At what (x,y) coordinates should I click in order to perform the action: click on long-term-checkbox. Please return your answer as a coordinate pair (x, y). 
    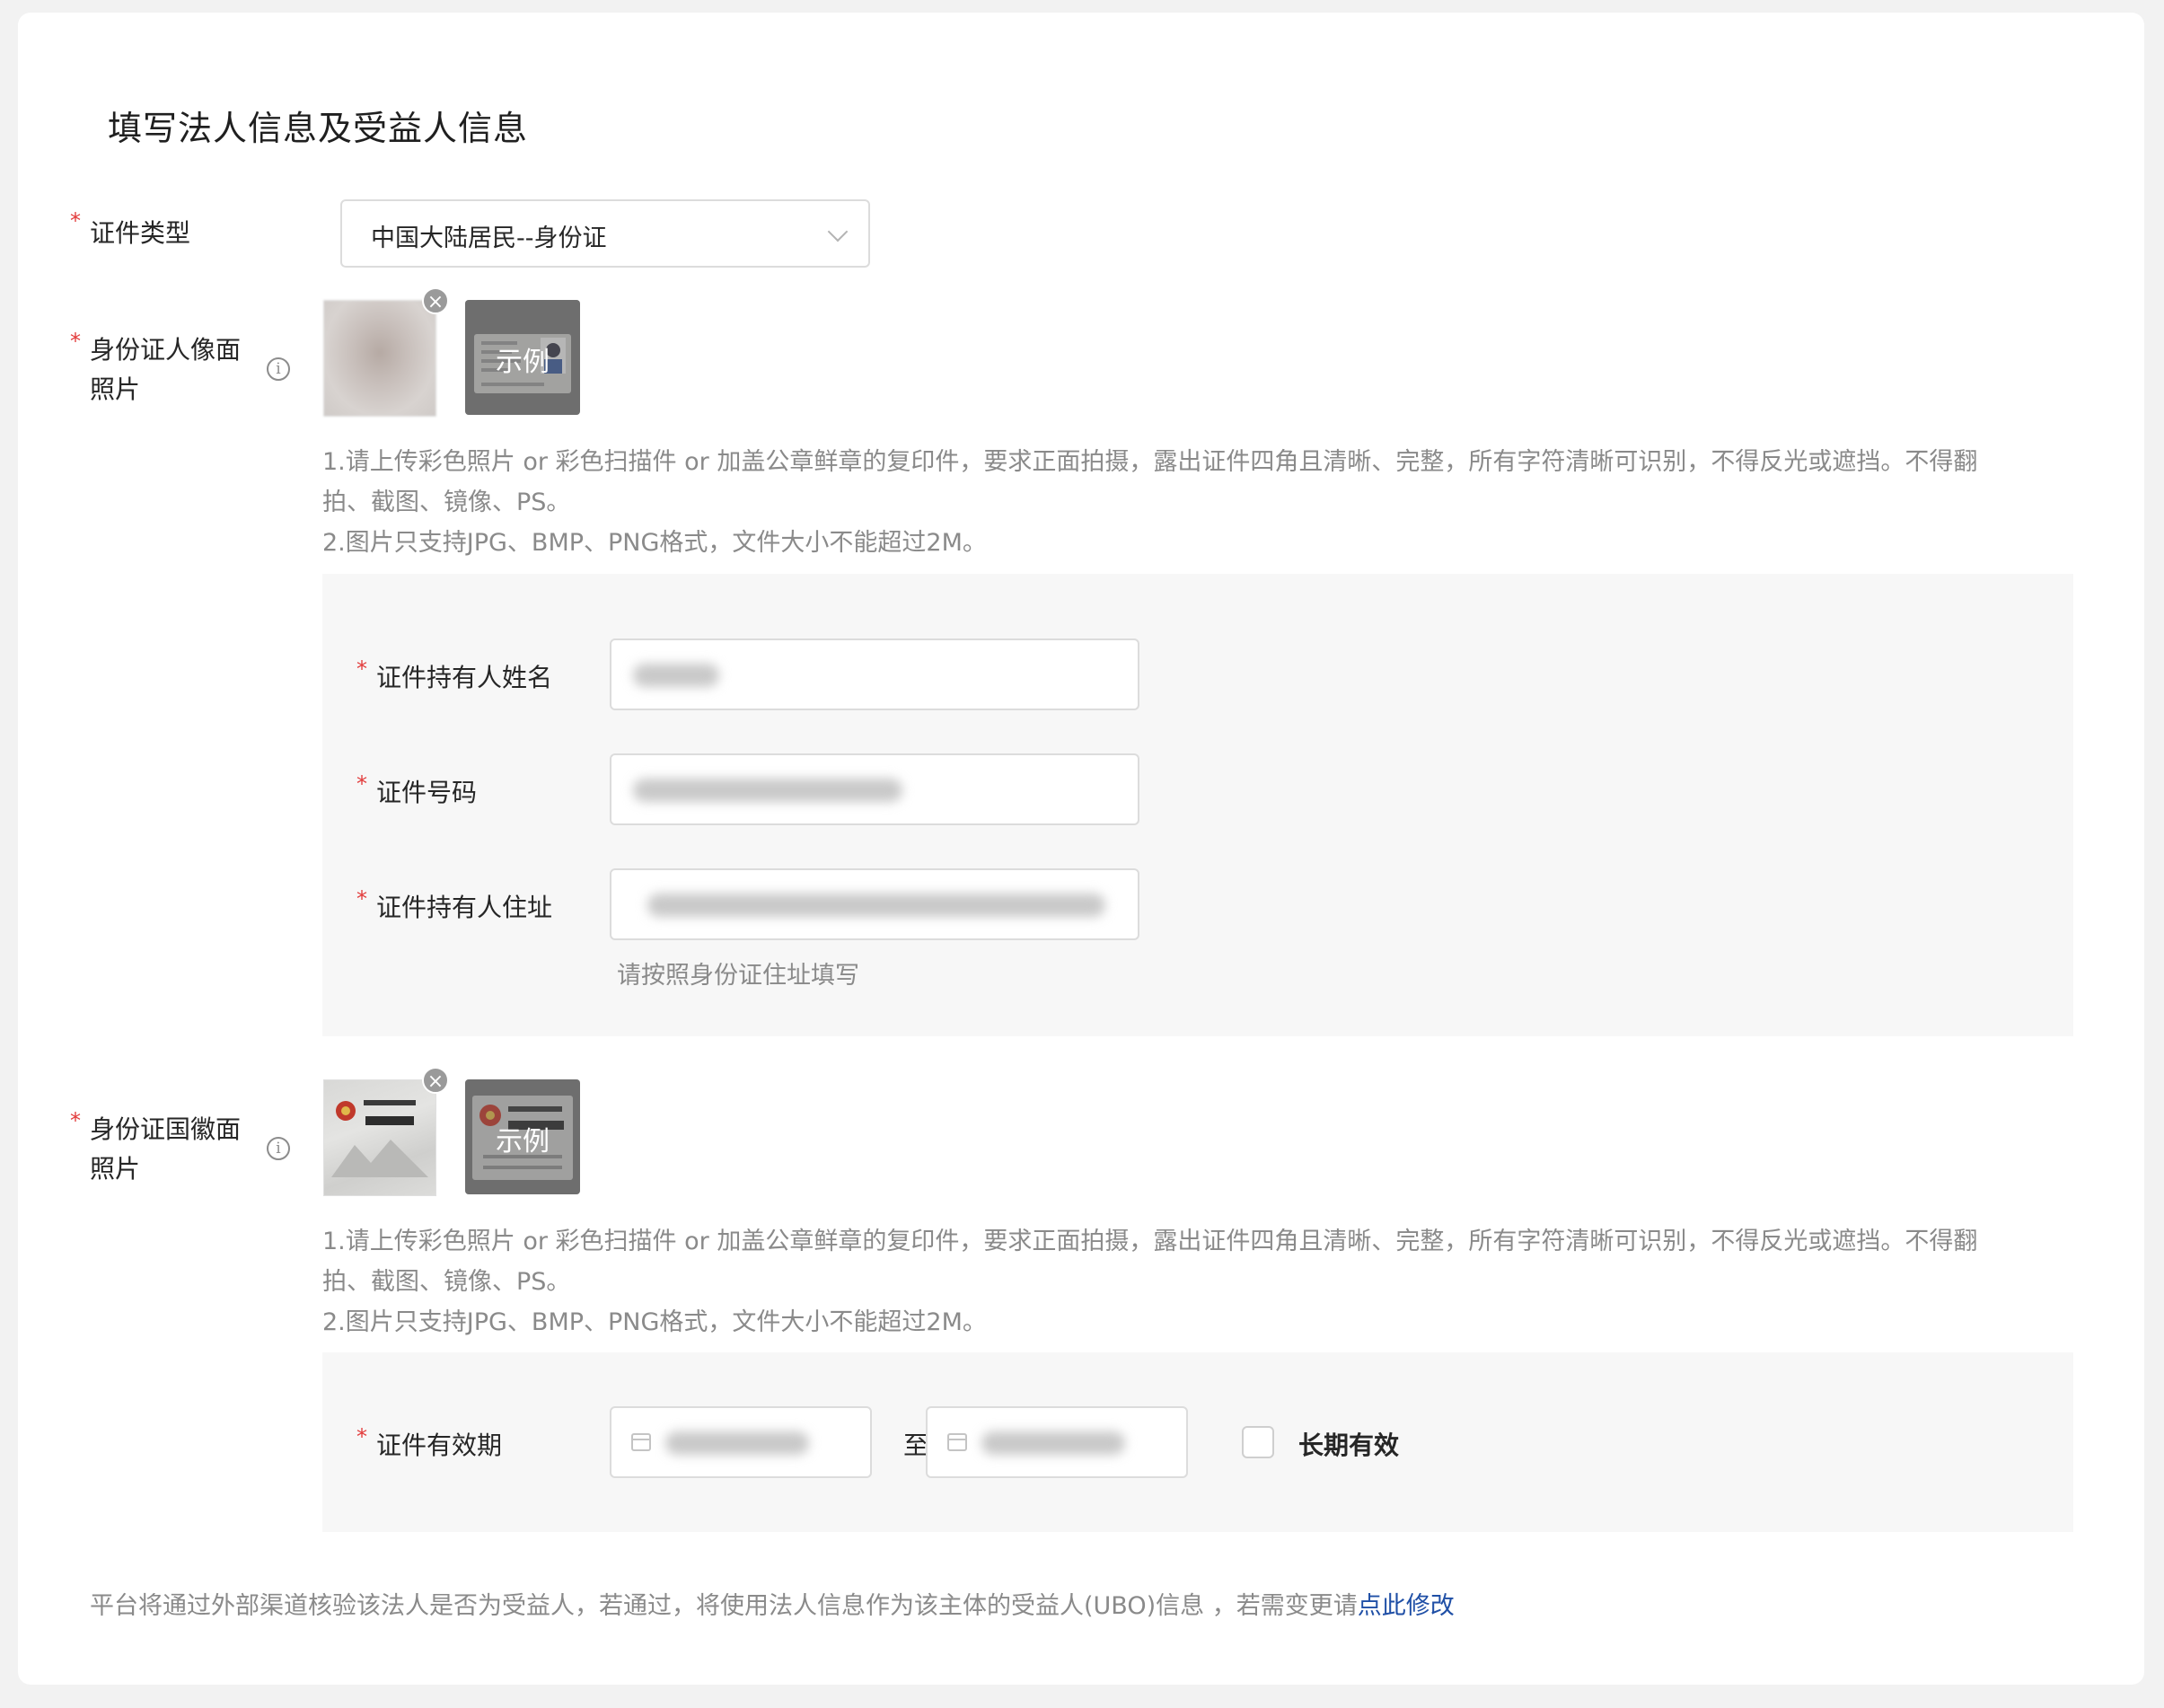
    Looking at the image, I should click on (1258, 1442).